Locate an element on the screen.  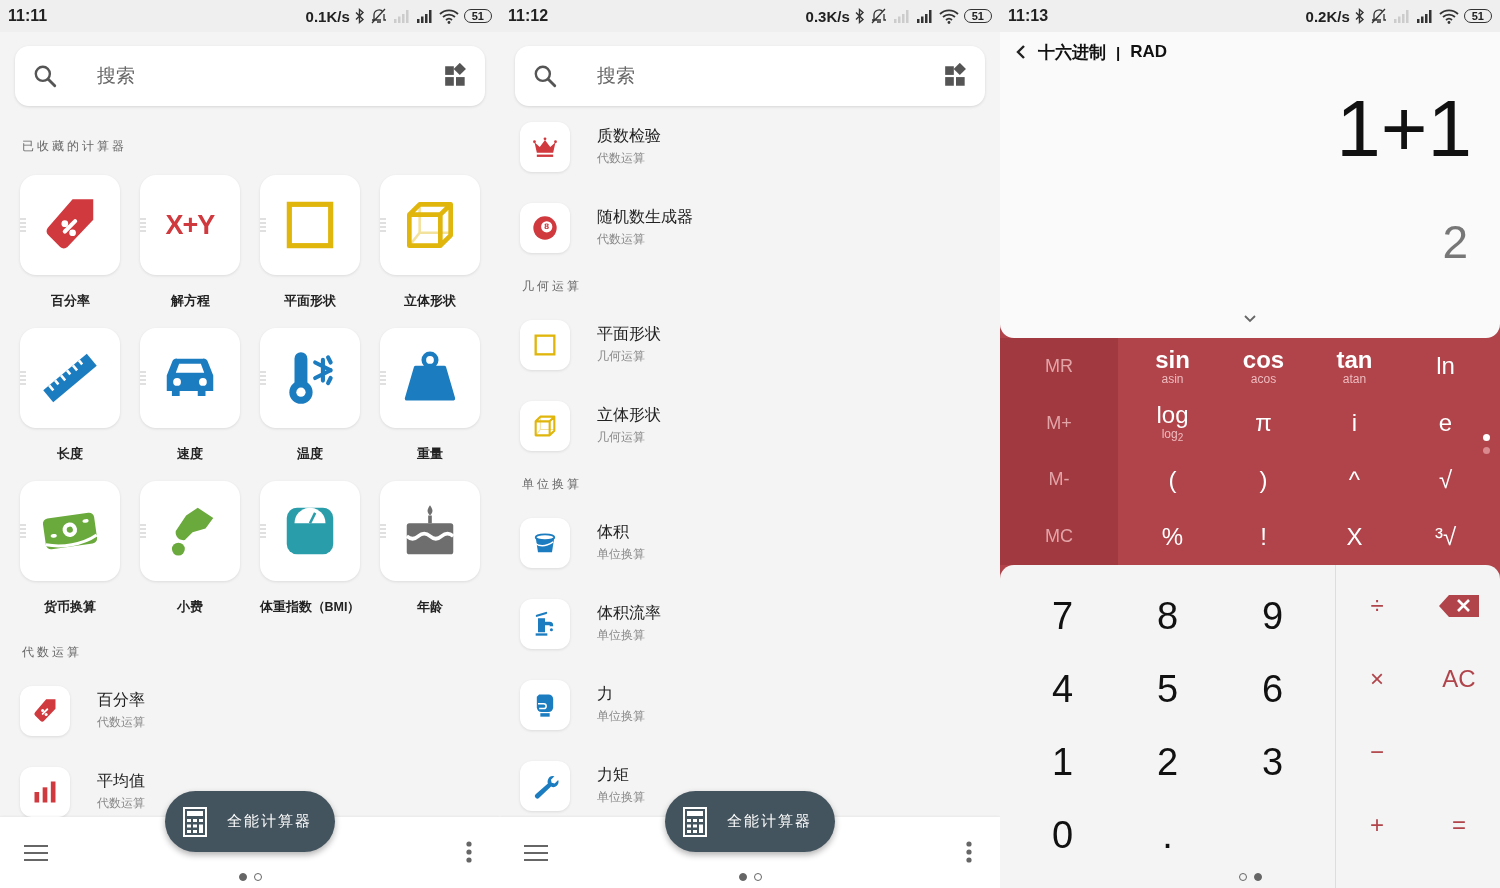
digit-key: 5 is located at coordinates (1167, 689).